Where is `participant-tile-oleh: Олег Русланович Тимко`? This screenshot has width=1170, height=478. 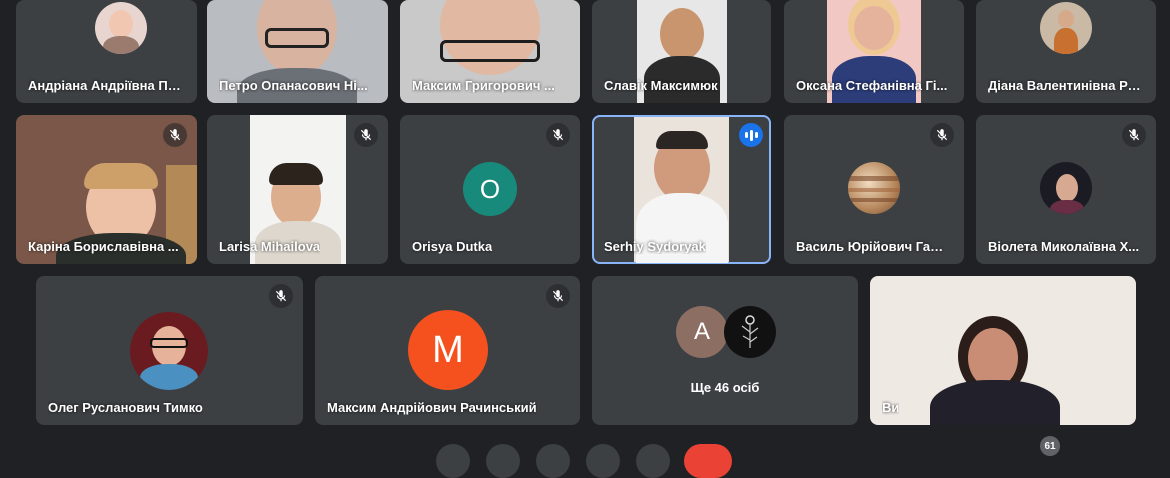
participant-tile-oleh: Олег Русланович Тимко is located at coordinates (169, 350).